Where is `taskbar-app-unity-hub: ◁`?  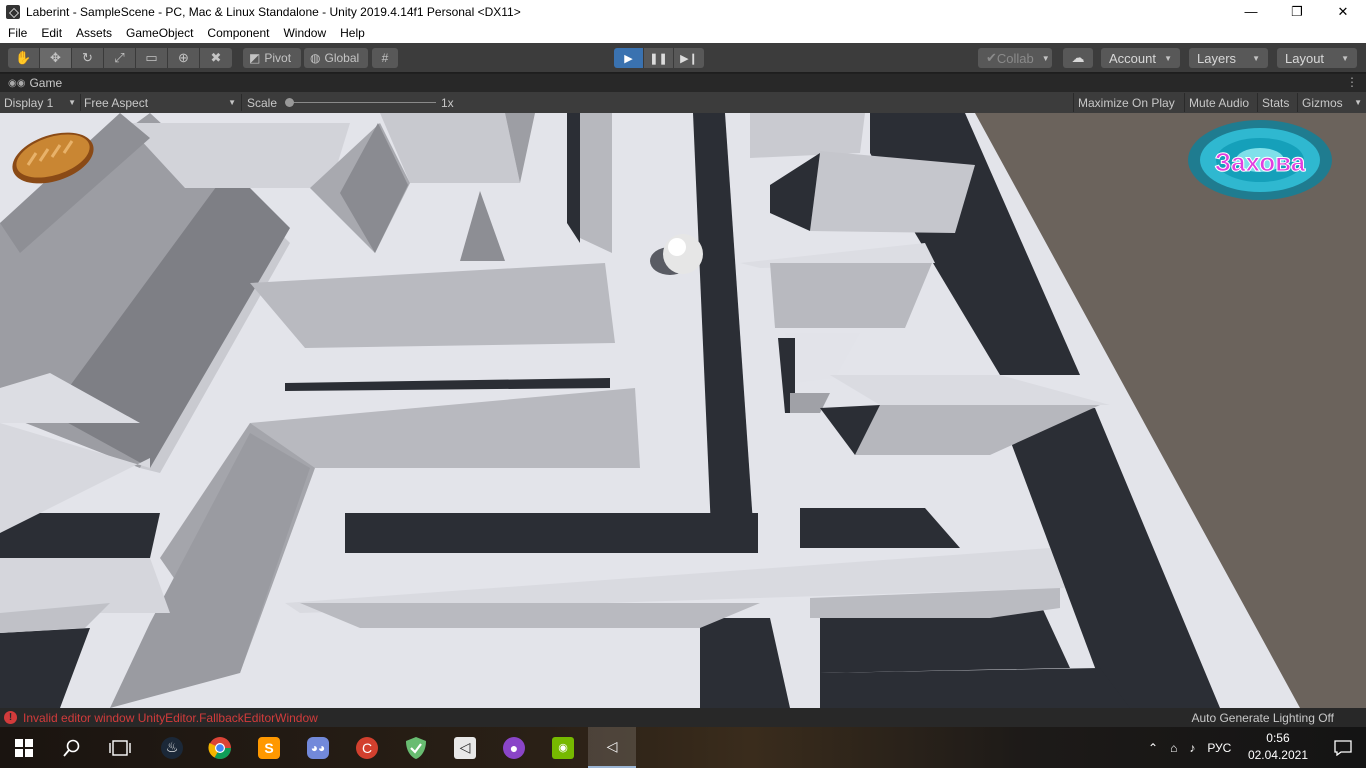
taskbar-app-unity-hub: ◁ is located at coordinates (465, 747).